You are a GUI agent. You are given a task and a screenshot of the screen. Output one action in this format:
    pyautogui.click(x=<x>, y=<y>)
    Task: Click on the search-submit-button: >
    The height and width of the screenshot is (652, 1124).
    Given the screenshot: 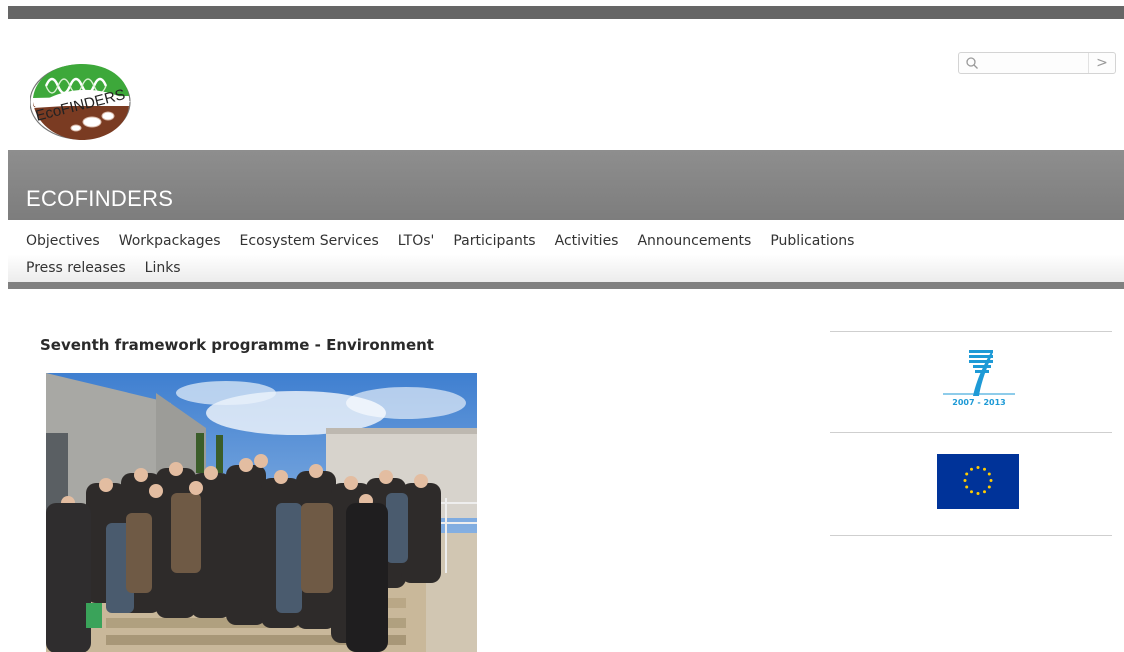 What is the action you would take?
    pyautogui.click(x=1101, y=63)
    